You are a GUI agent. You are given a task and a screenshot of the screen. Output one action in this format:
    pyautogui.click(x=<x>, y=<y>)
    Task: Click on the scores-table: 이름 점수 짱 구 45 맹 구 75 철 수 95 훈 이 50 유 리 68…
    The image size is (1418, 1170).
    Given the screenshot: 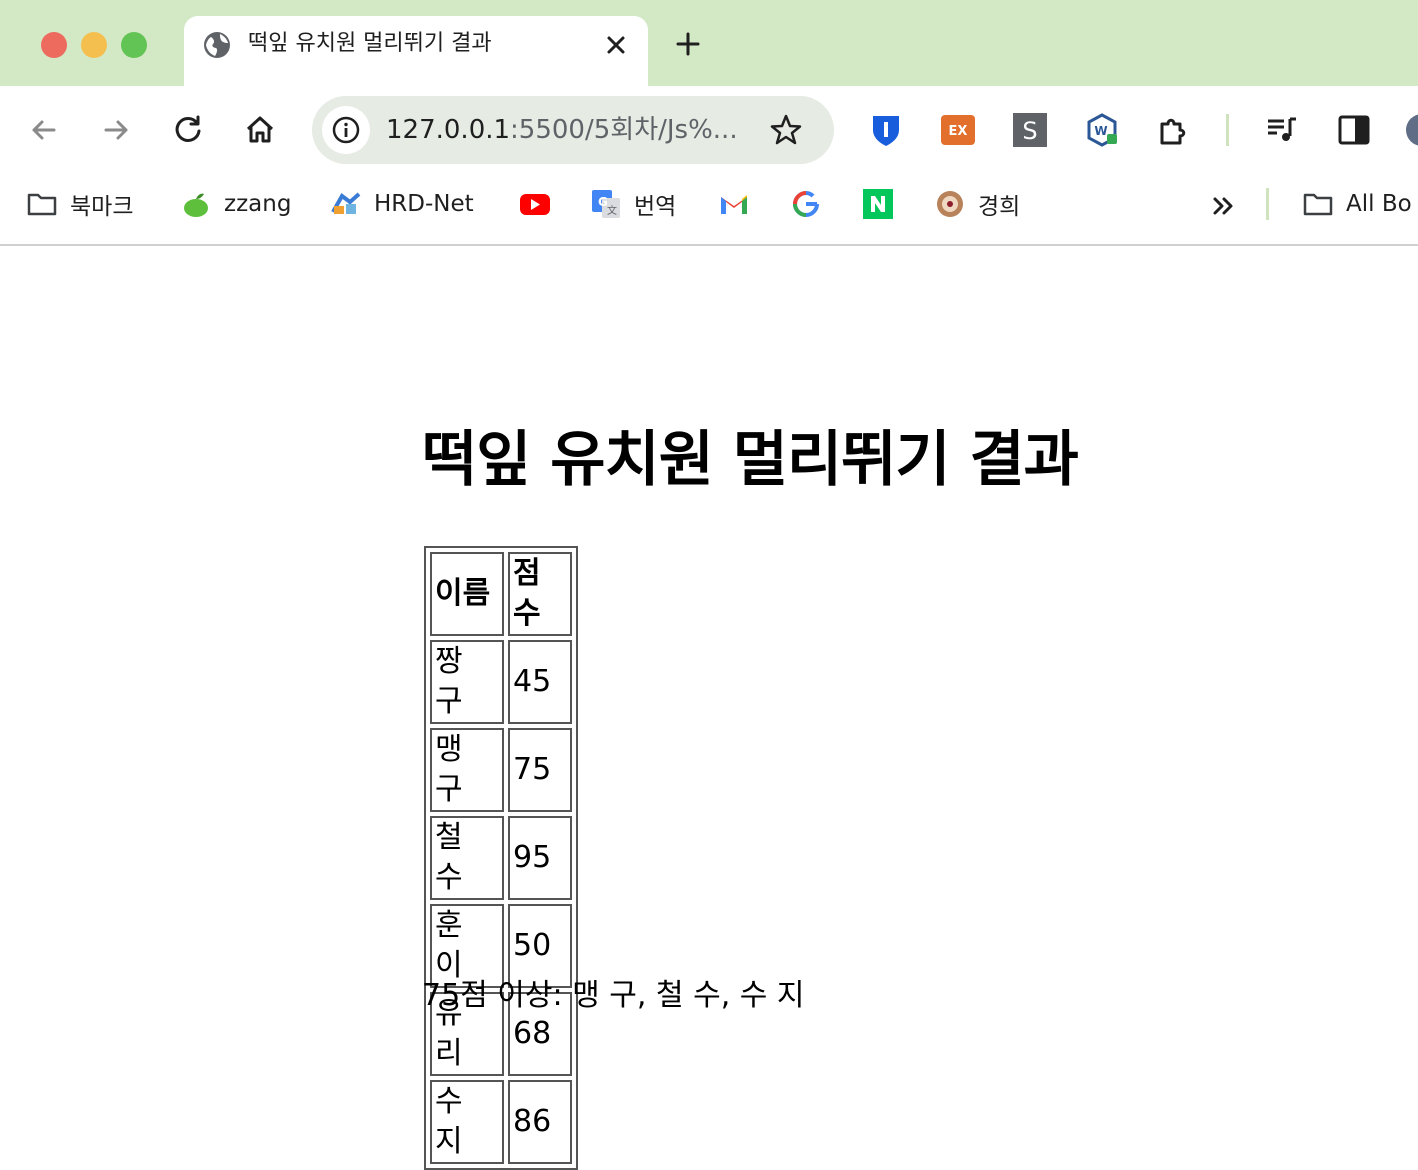 What is the action you would take?
    pyautogui.click(x=501, y=858)
    